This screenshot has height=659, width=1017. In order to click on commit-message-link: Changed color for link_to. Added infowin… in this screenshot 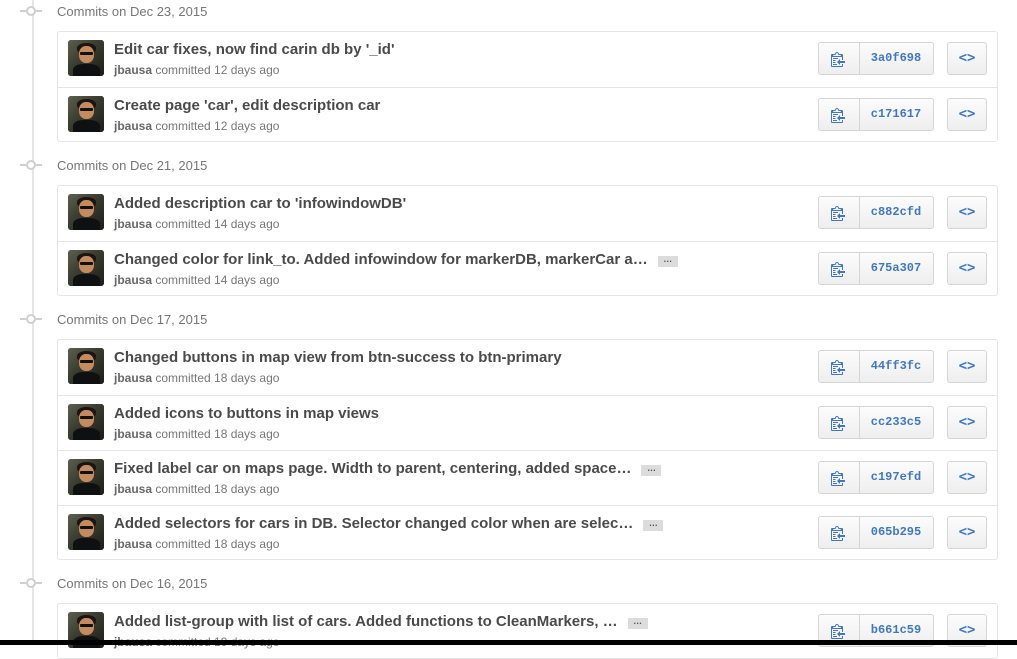, I will do `click(381, 259)`.